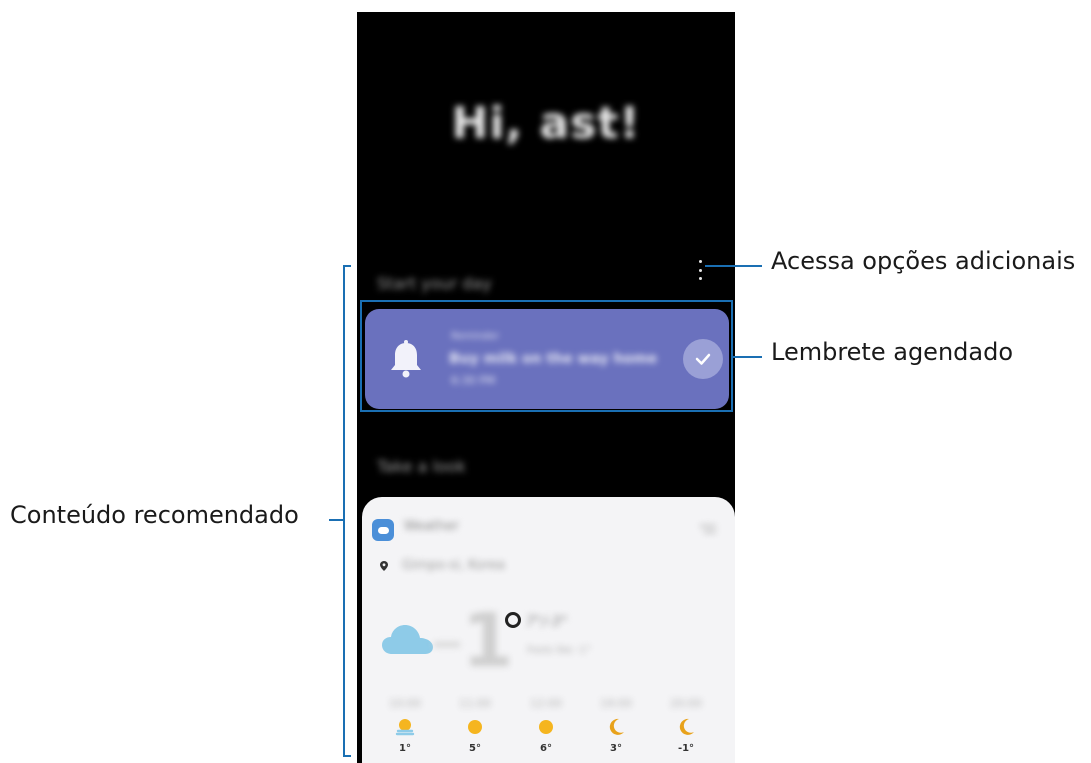 The height and width of the screenshot is (763, 1091). I want to click on forecast-item: 10:00 1°, so click(405, 725).